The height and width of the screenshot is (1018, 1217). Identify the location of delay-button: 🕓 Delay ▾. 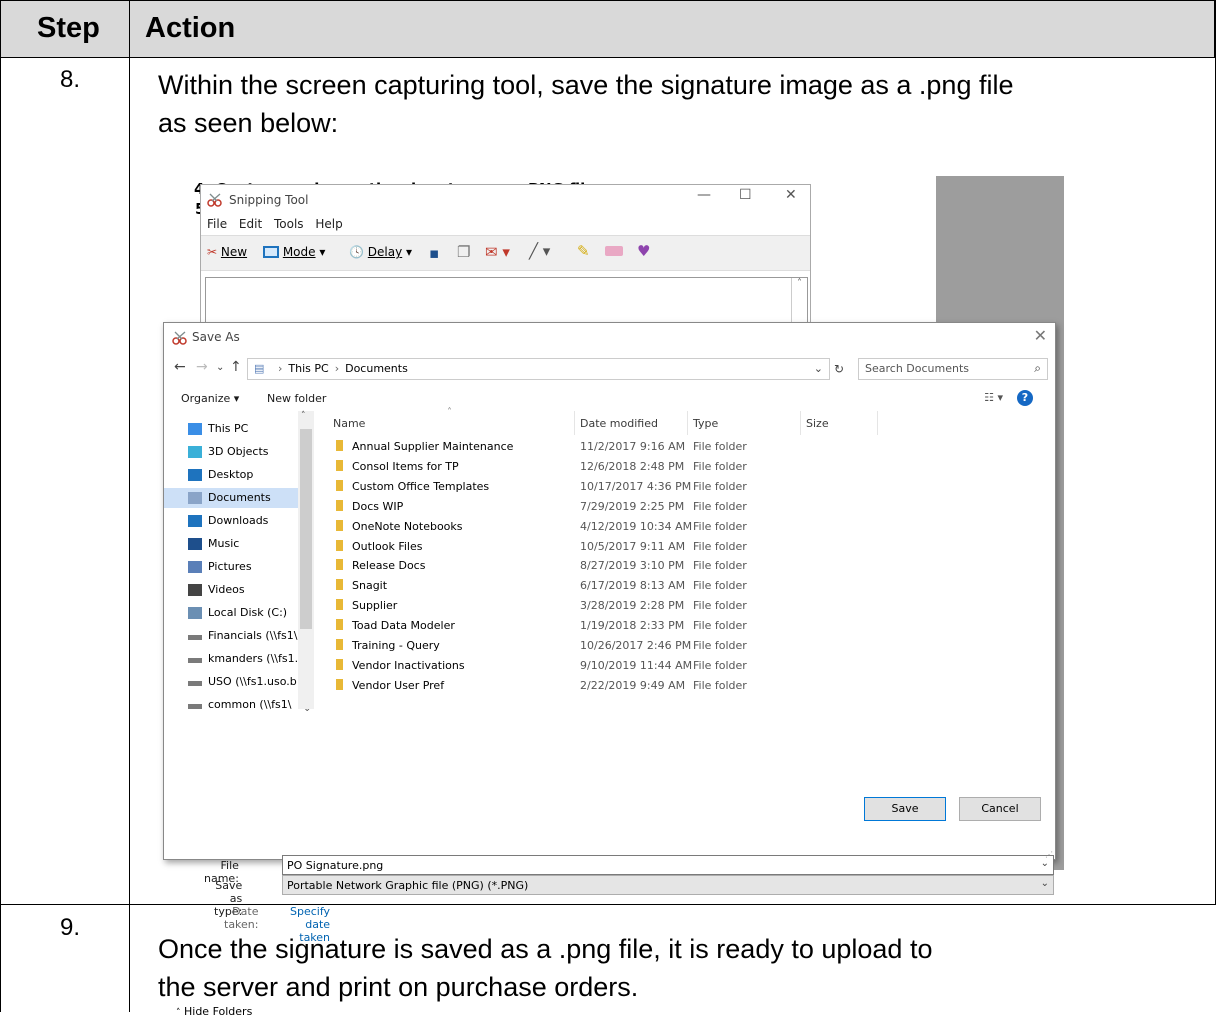
(380, 252).